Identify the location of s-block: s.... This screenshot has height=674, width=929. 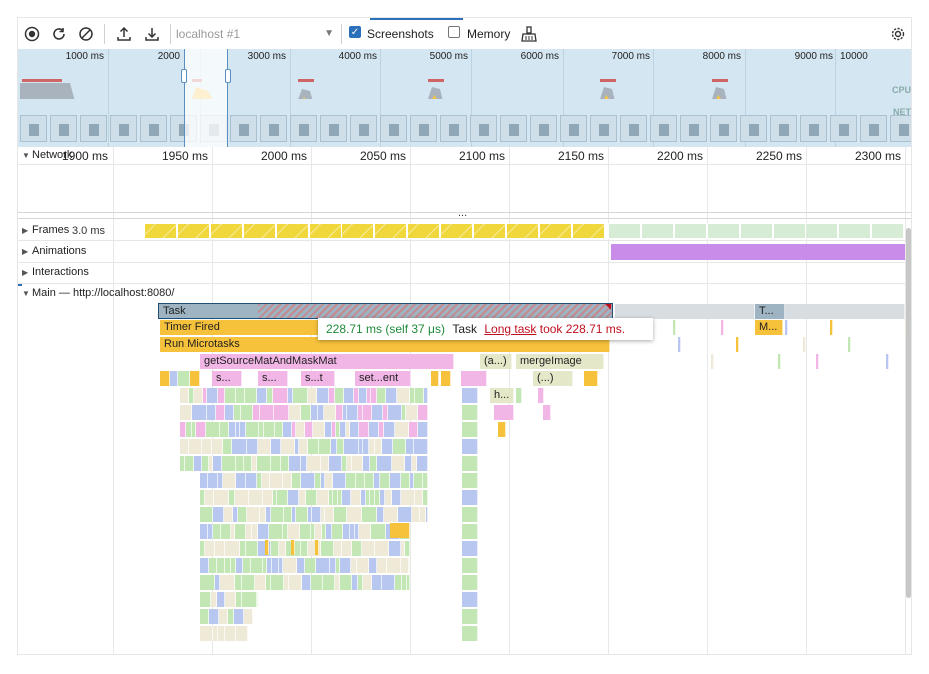
(227, 378).